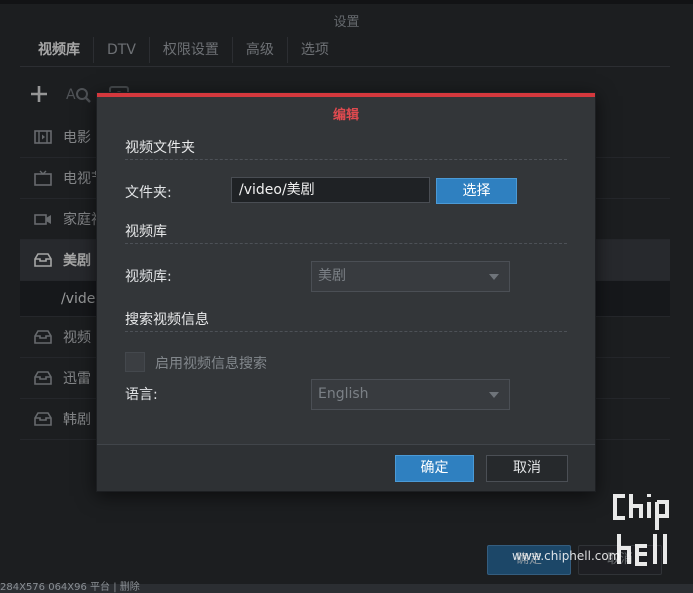  What do you see at coordinates (343, 394) in the screenshot?
I see `language-select-value: English` at bounding box center [343, 394].